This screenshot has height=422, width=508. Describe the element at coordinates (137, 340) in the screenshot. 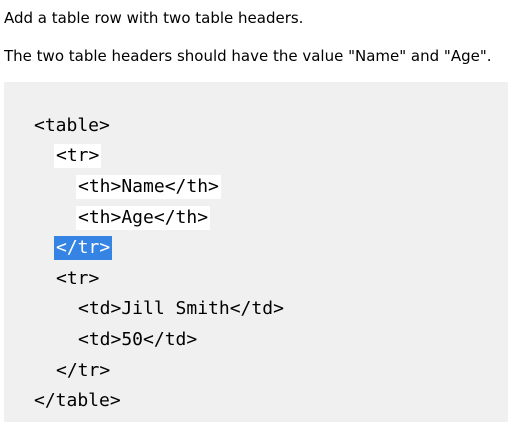

I see `code-token-td-50: <td>50</td>` at that location.